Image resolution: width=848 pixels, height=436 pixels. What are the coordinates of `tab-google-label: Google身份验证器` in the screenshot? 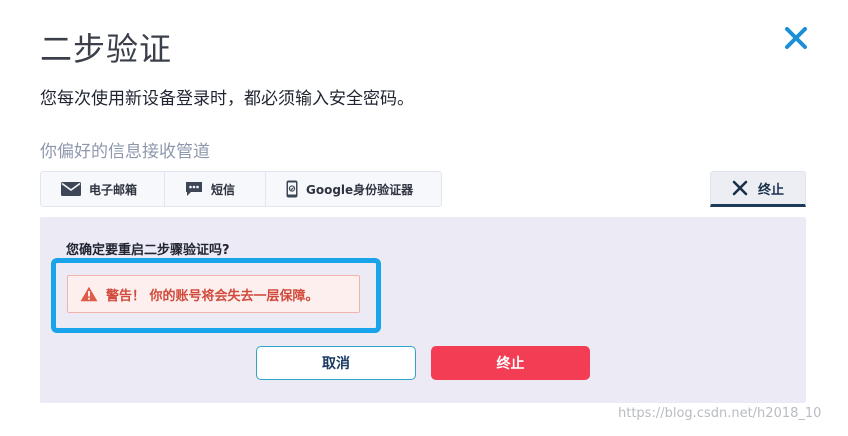 It's located at (360, 189).